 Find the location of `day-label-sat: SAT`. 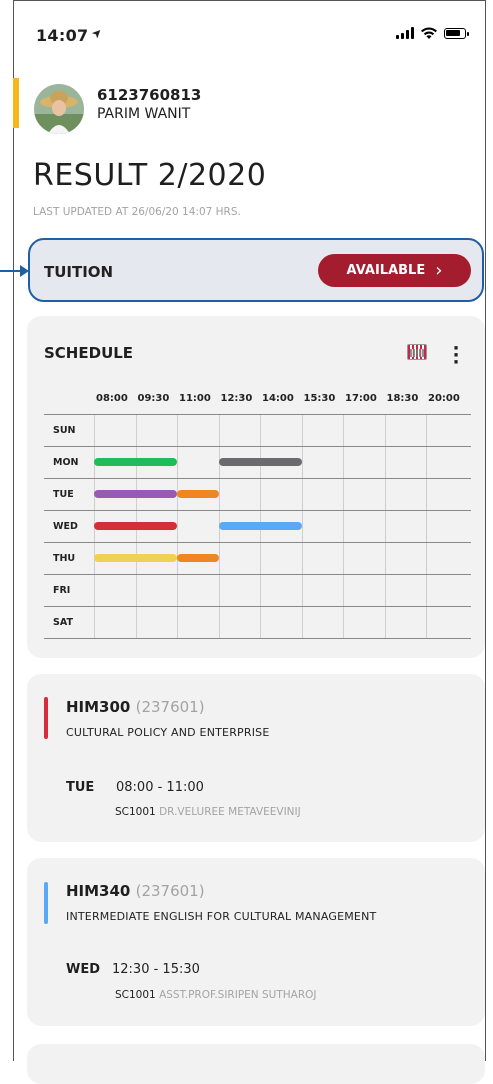

day-label-sat: SAT is located at coordinates (63, 622).